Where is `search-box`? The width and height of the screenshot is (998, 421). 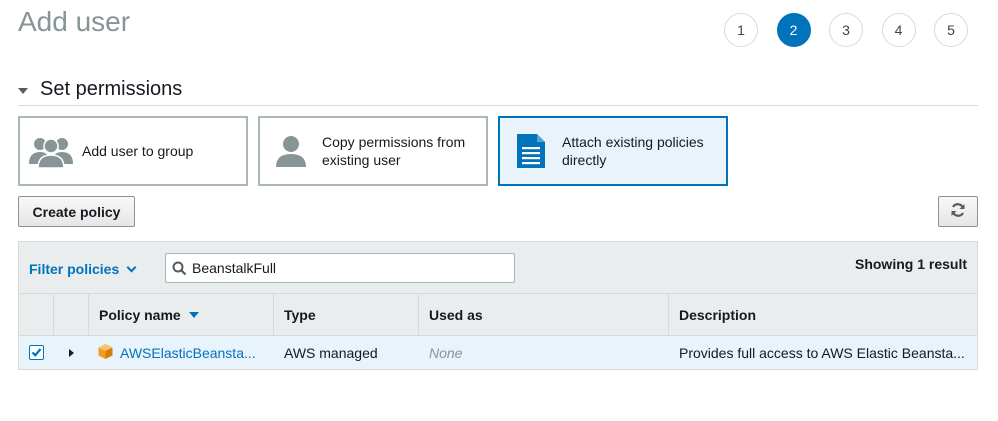 search-box is located at coordinates (340, 268).